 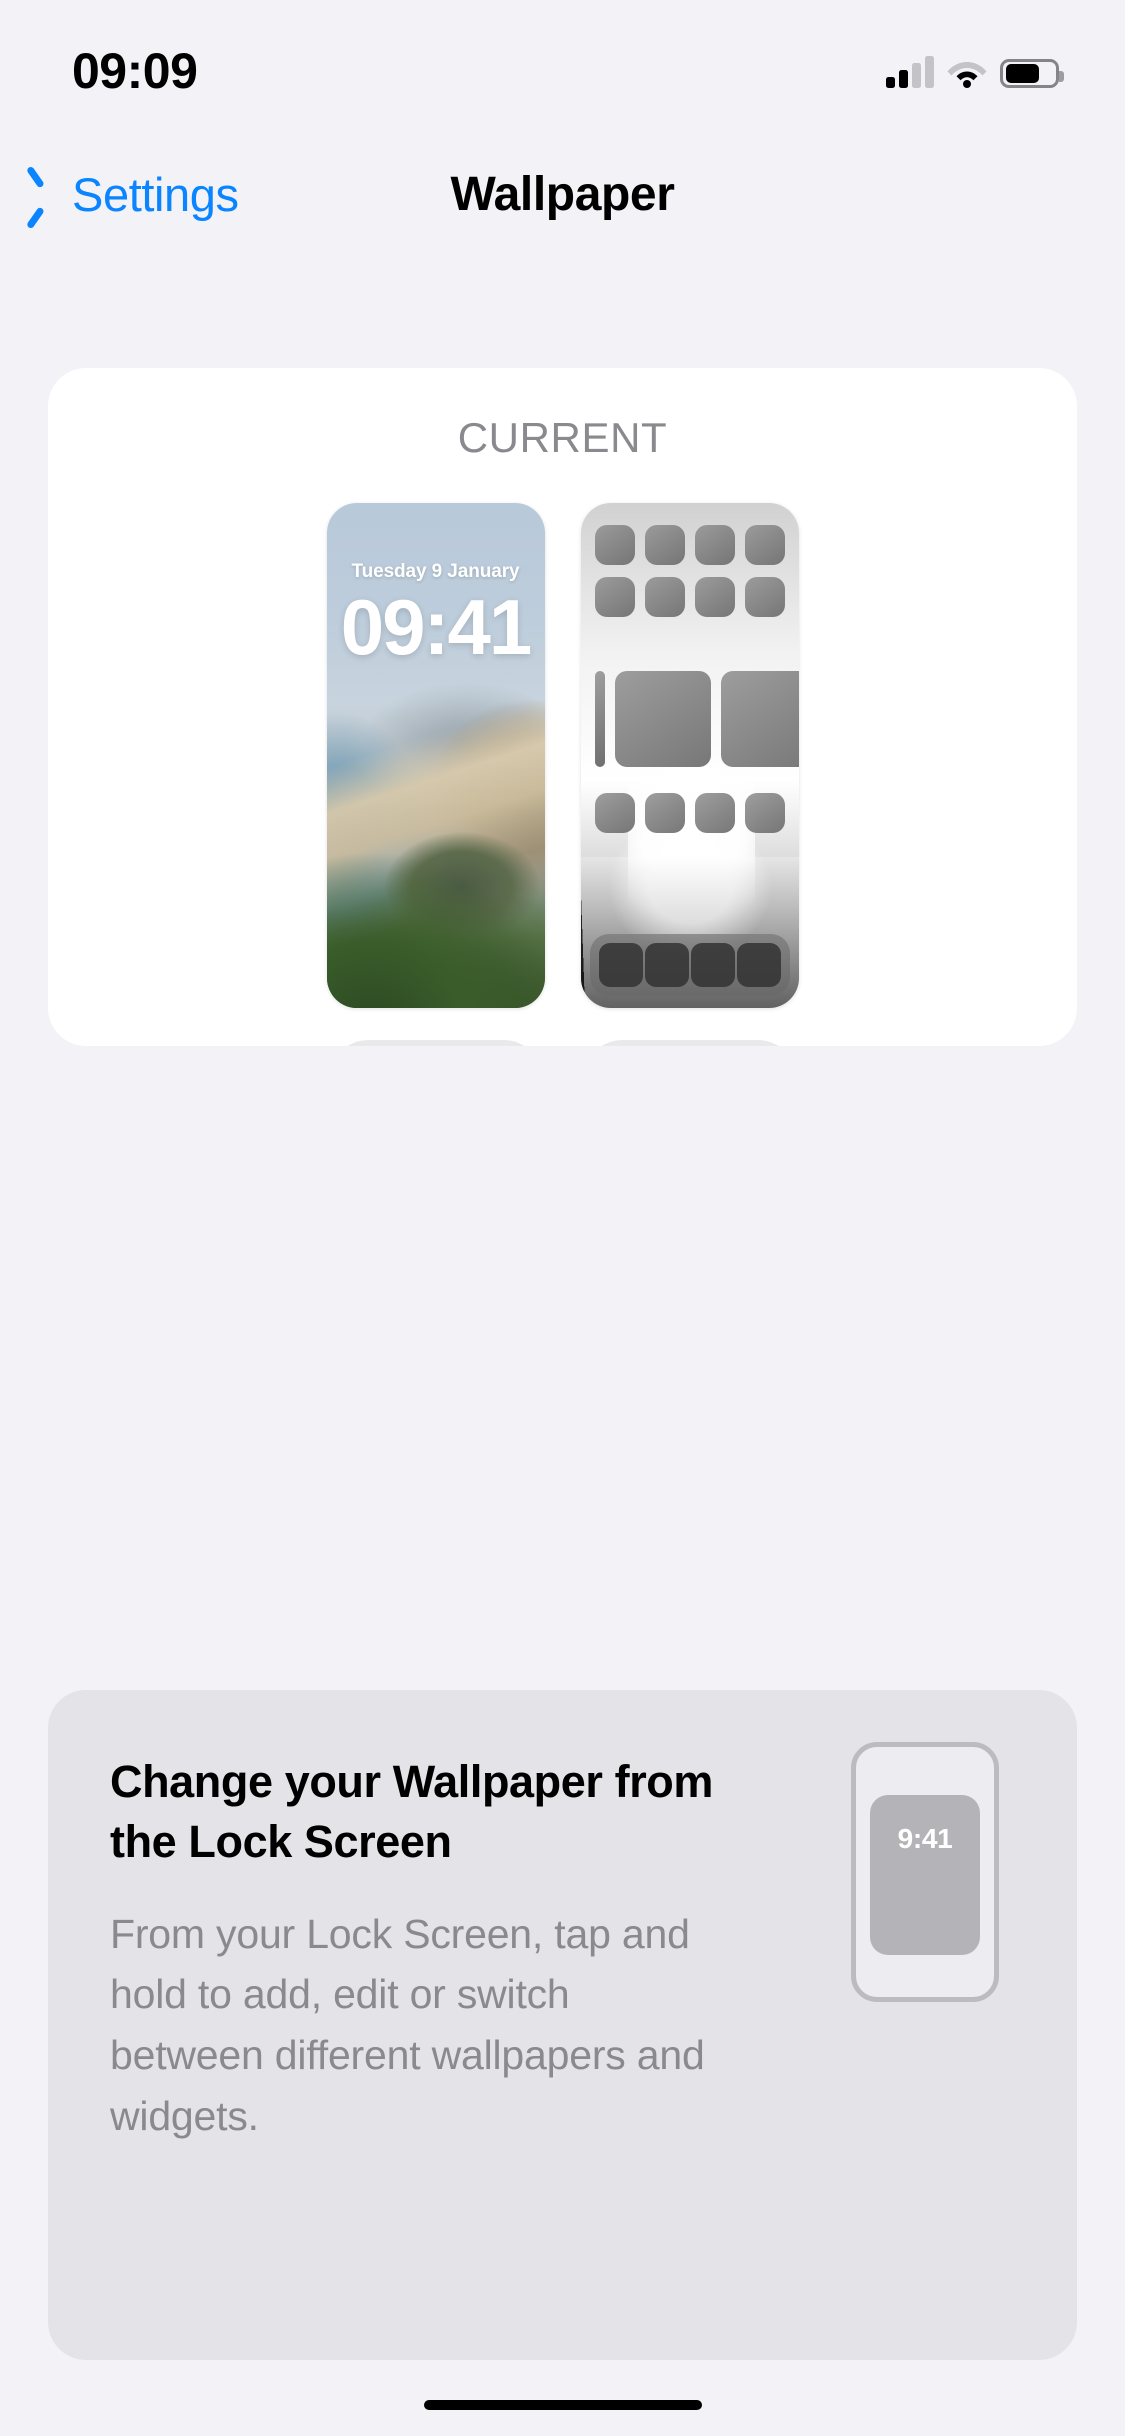 I want to click on navigation-bar: Settings Wallpaper, so click(x=562, y=200).